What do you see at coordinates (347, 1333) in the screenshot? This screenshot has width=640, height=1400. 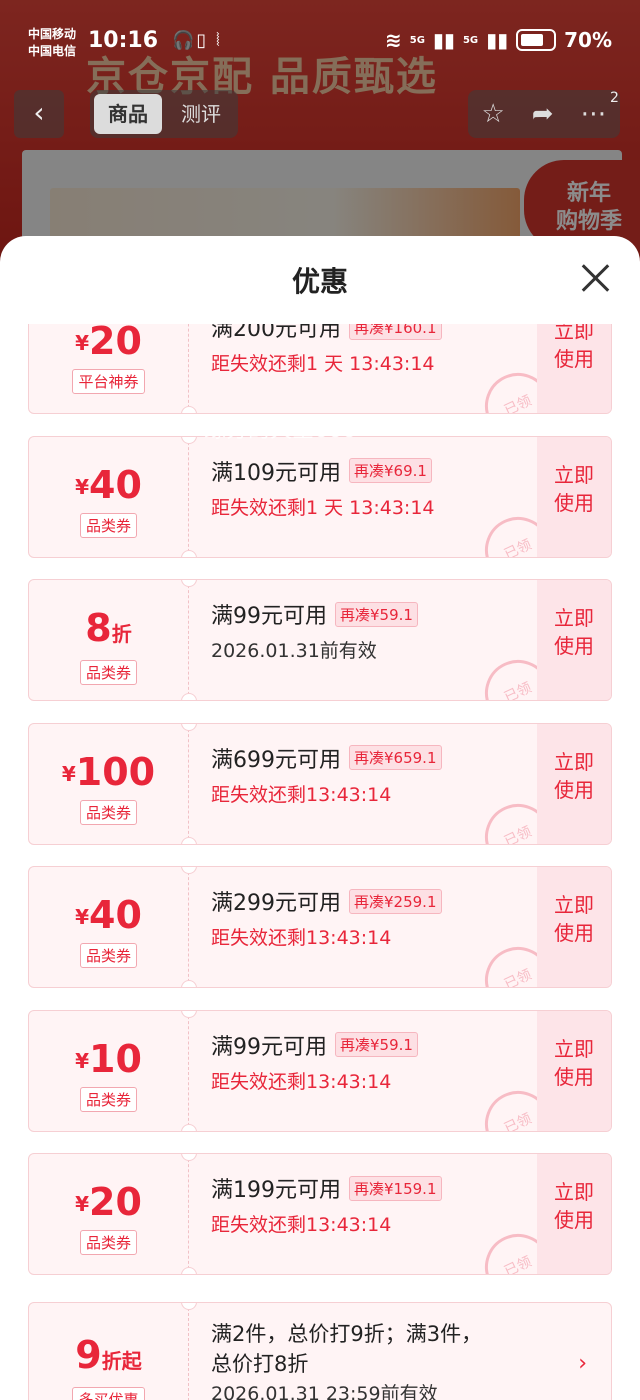 I see `multi-buy-line-1: 满2件，总价打9折；满3件，` at bounding box center [347, 1333].